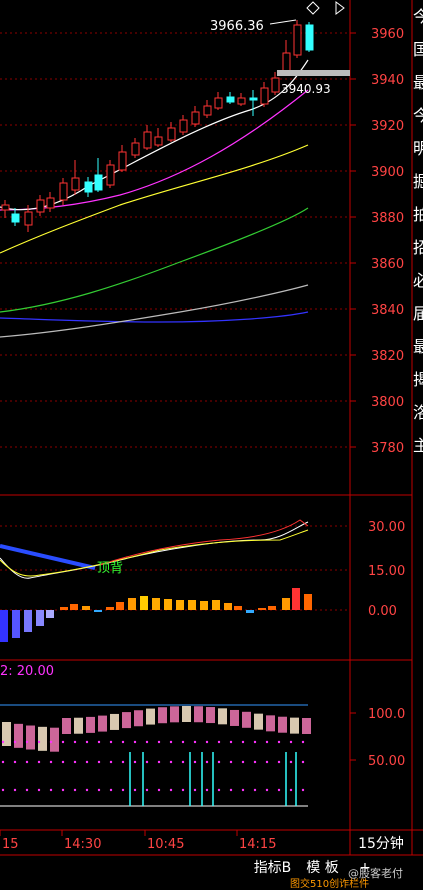  I want to click on ma-gray-line, so click(154, 311).